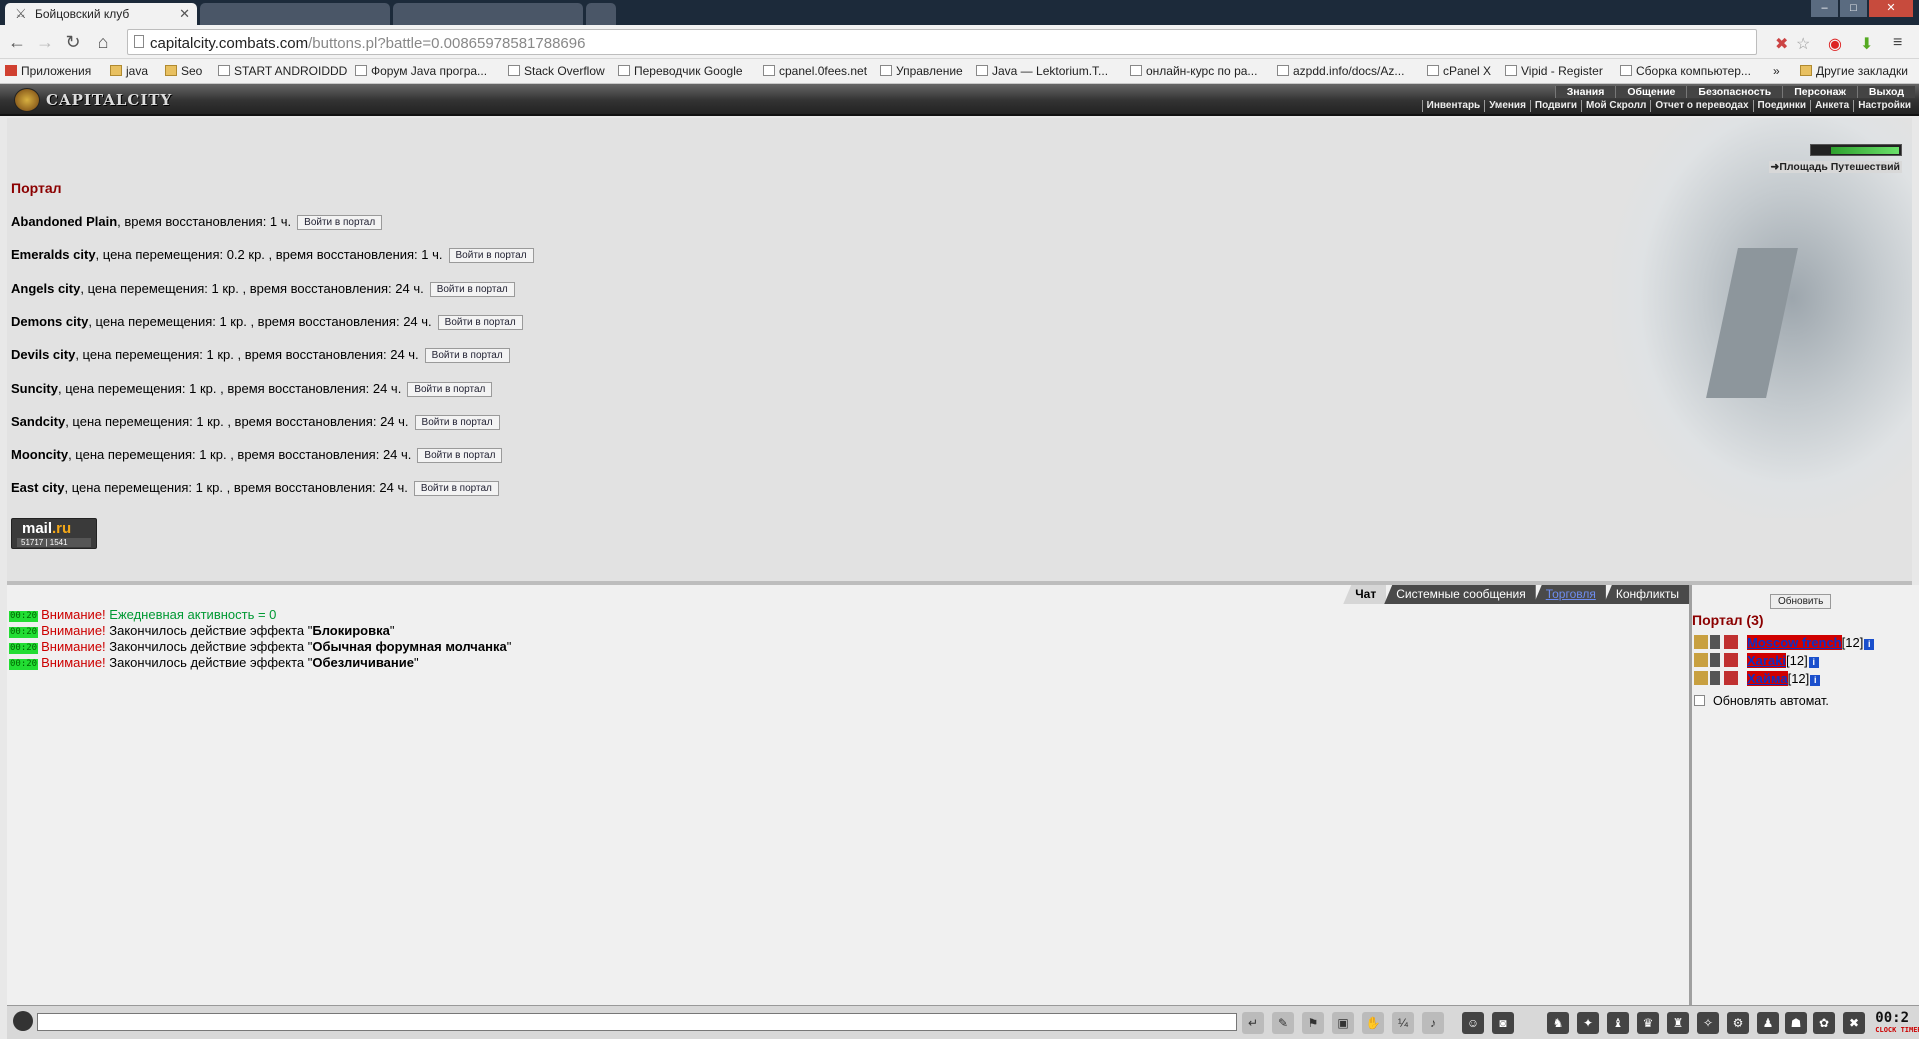 The image size is (1919, 1039). What do you see at coordinates (1854, 1023) in the screenshot?
I see `toolbar-tool-icon: ✖` at bounding box center [1854, 1023].